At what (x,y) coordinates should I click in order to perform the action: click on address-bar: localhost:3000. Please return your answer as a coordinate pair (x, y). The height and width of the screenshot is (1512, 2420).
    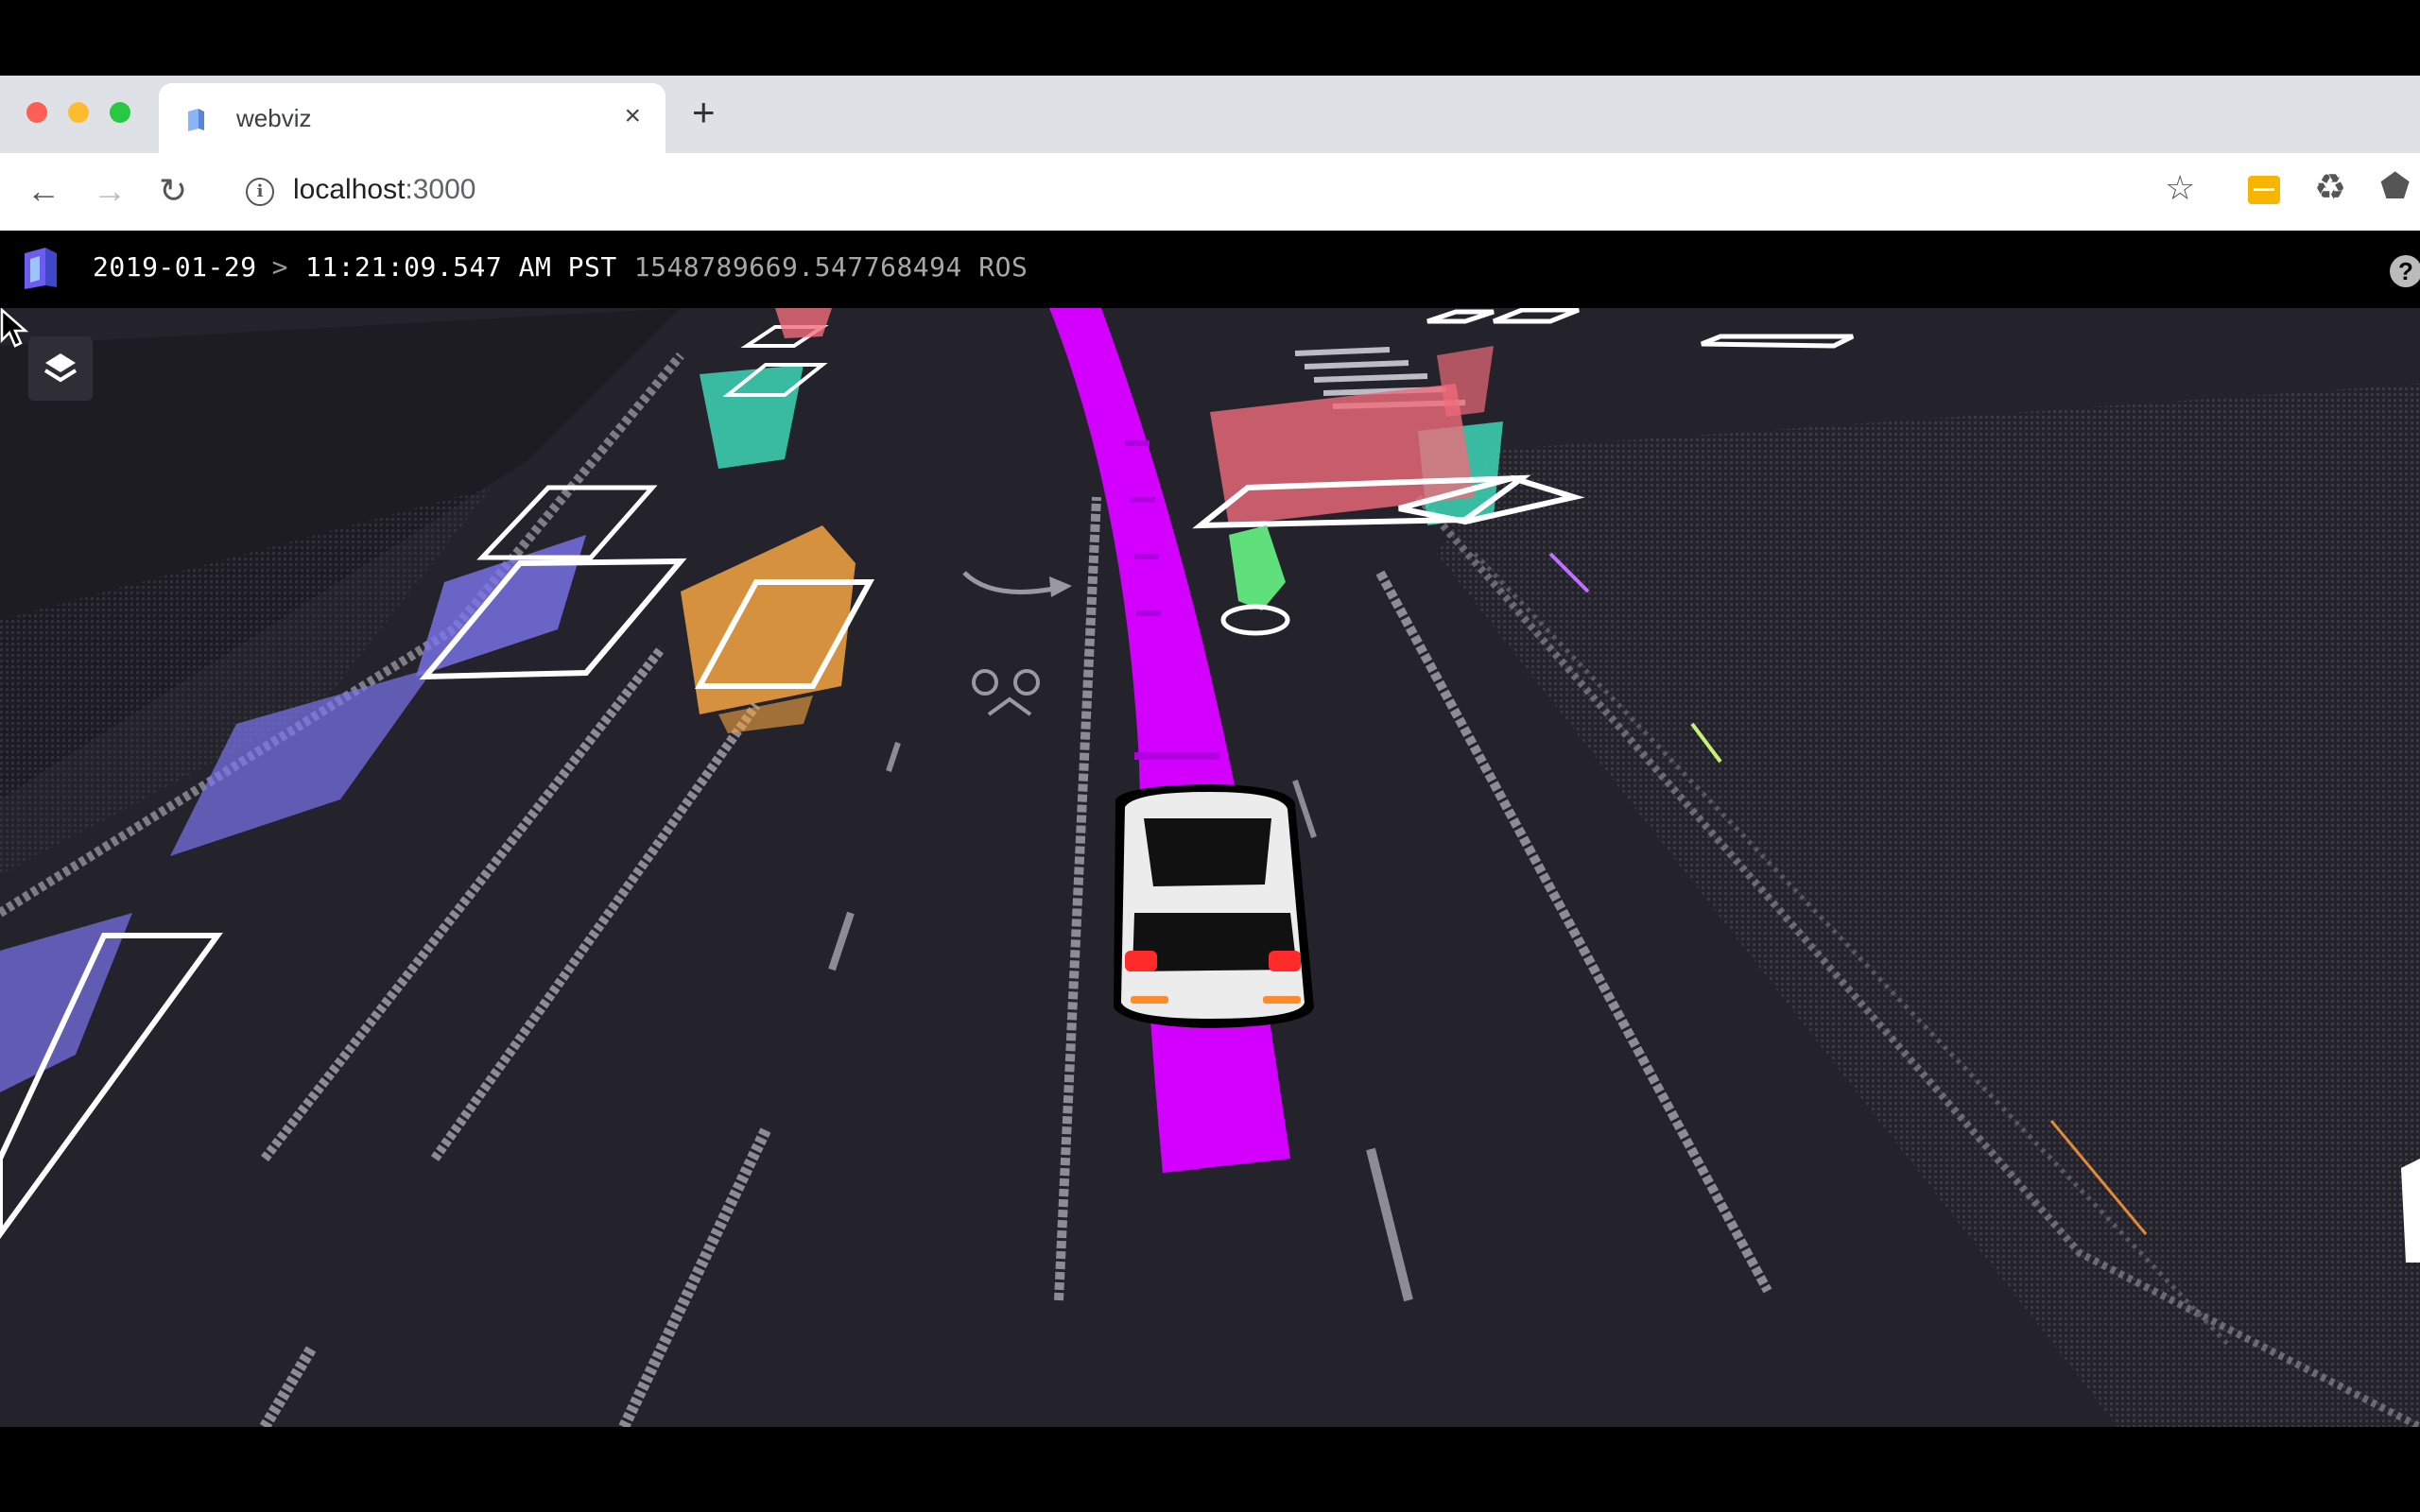
    Looking at the image, I should click on (384, 190).